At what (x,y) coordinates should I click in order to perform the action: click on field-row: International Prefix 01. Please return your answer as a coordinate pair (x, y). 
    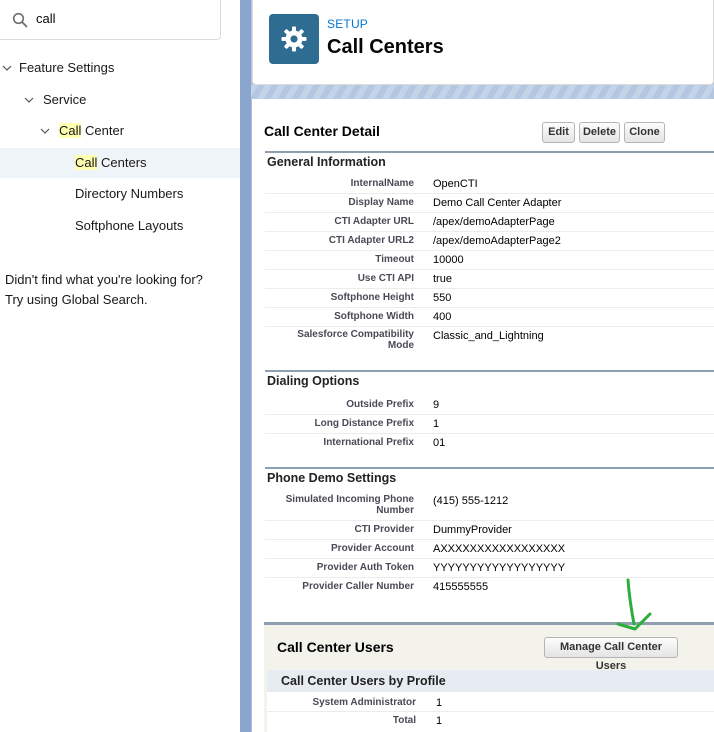
    Looking at the image, I should click on (489, 443).